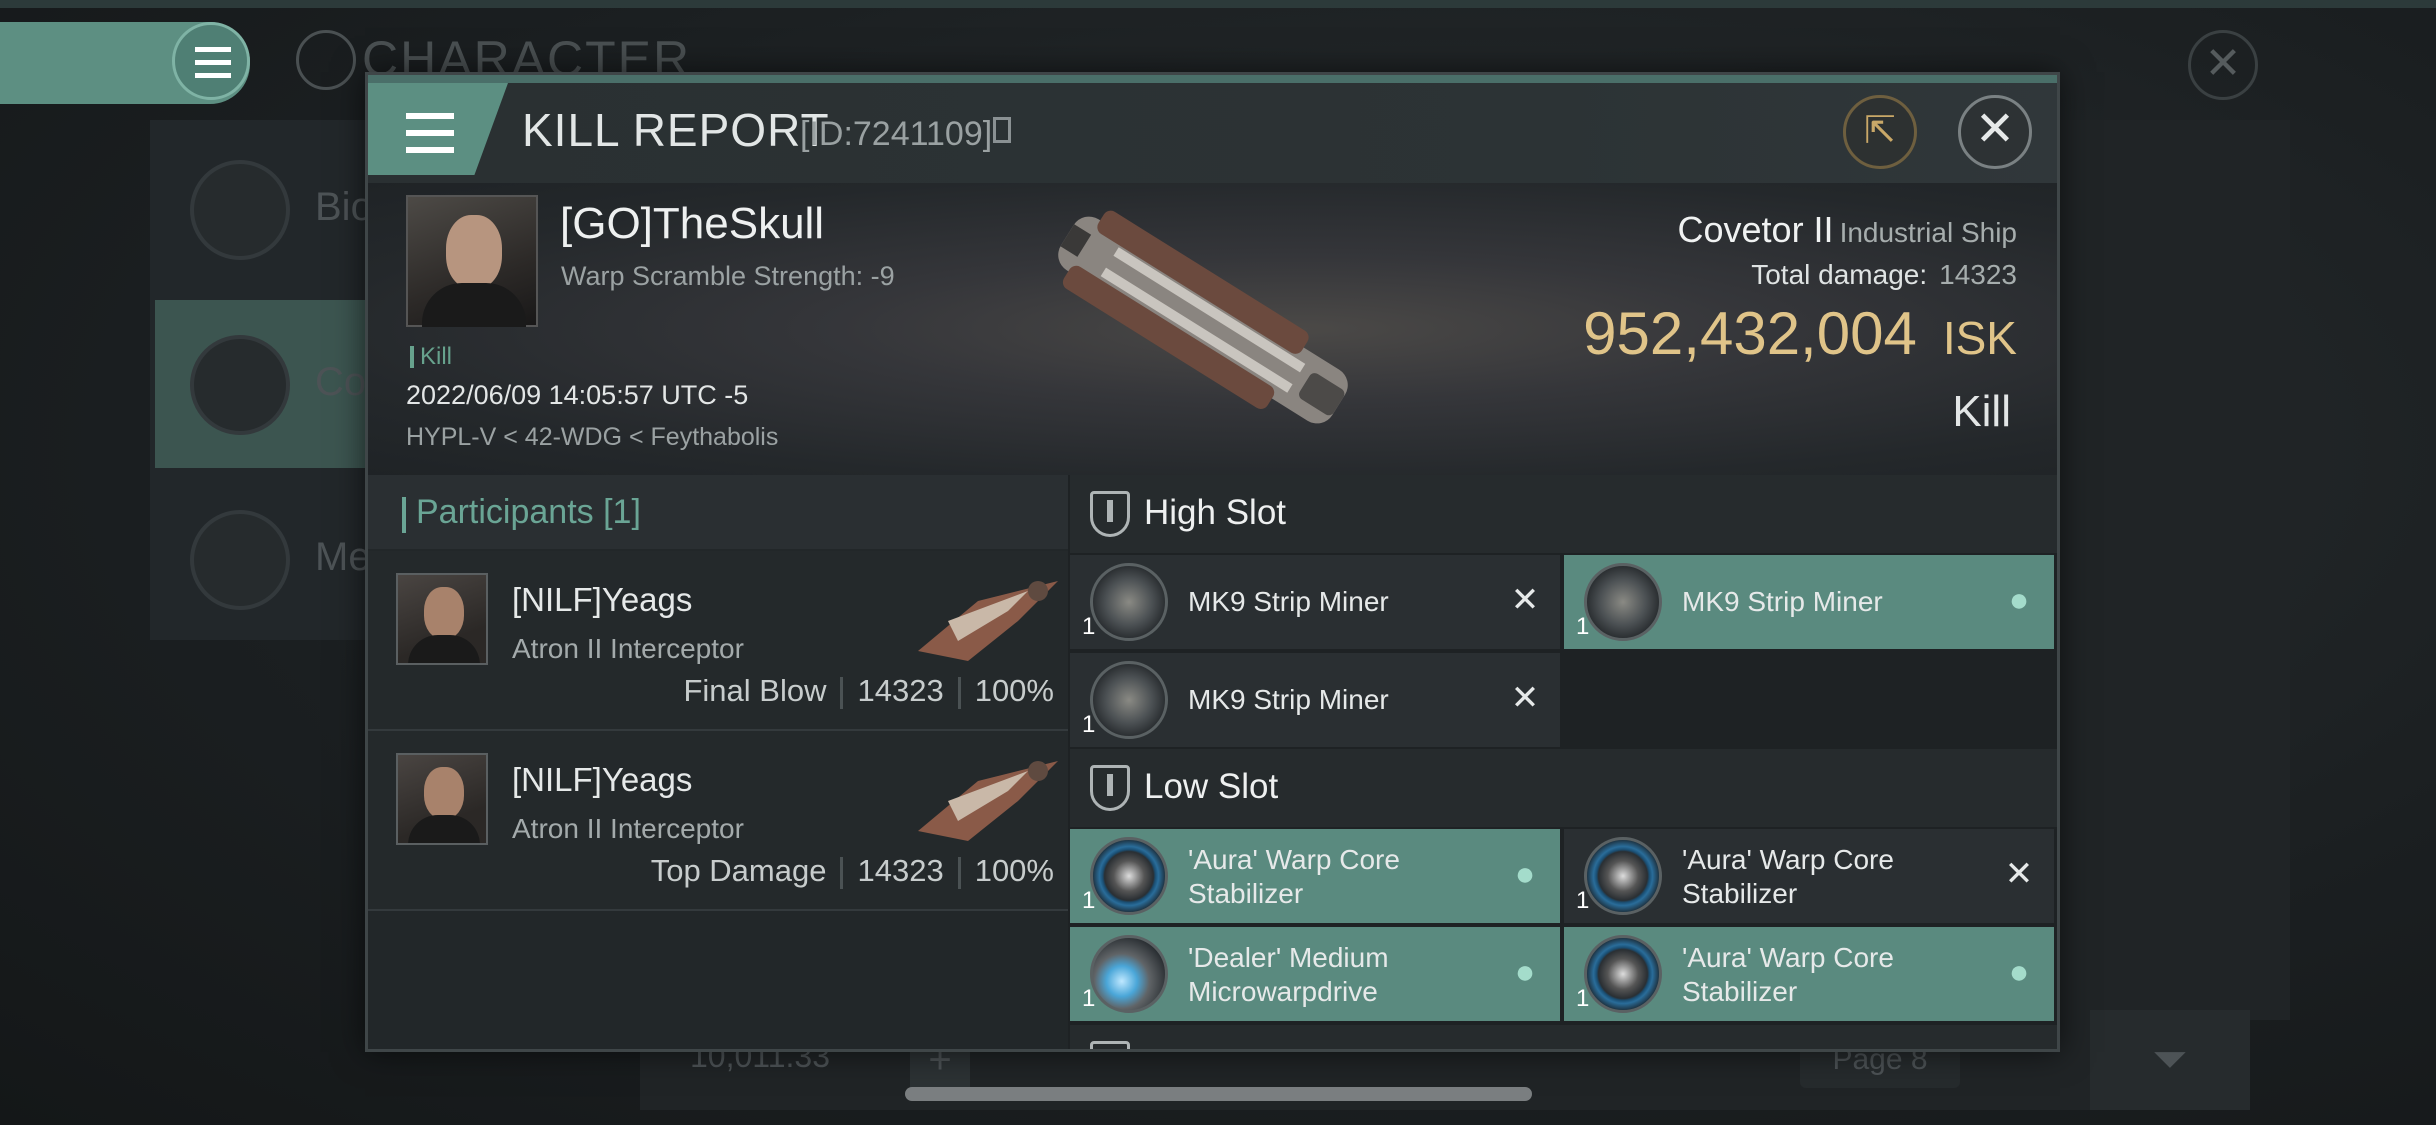 The height and width of the screenshot is (1125, 2436). Describe the element at coordinates (1563, 514) in the screenshot. I see `high-slot-header: High Slot` at that location.